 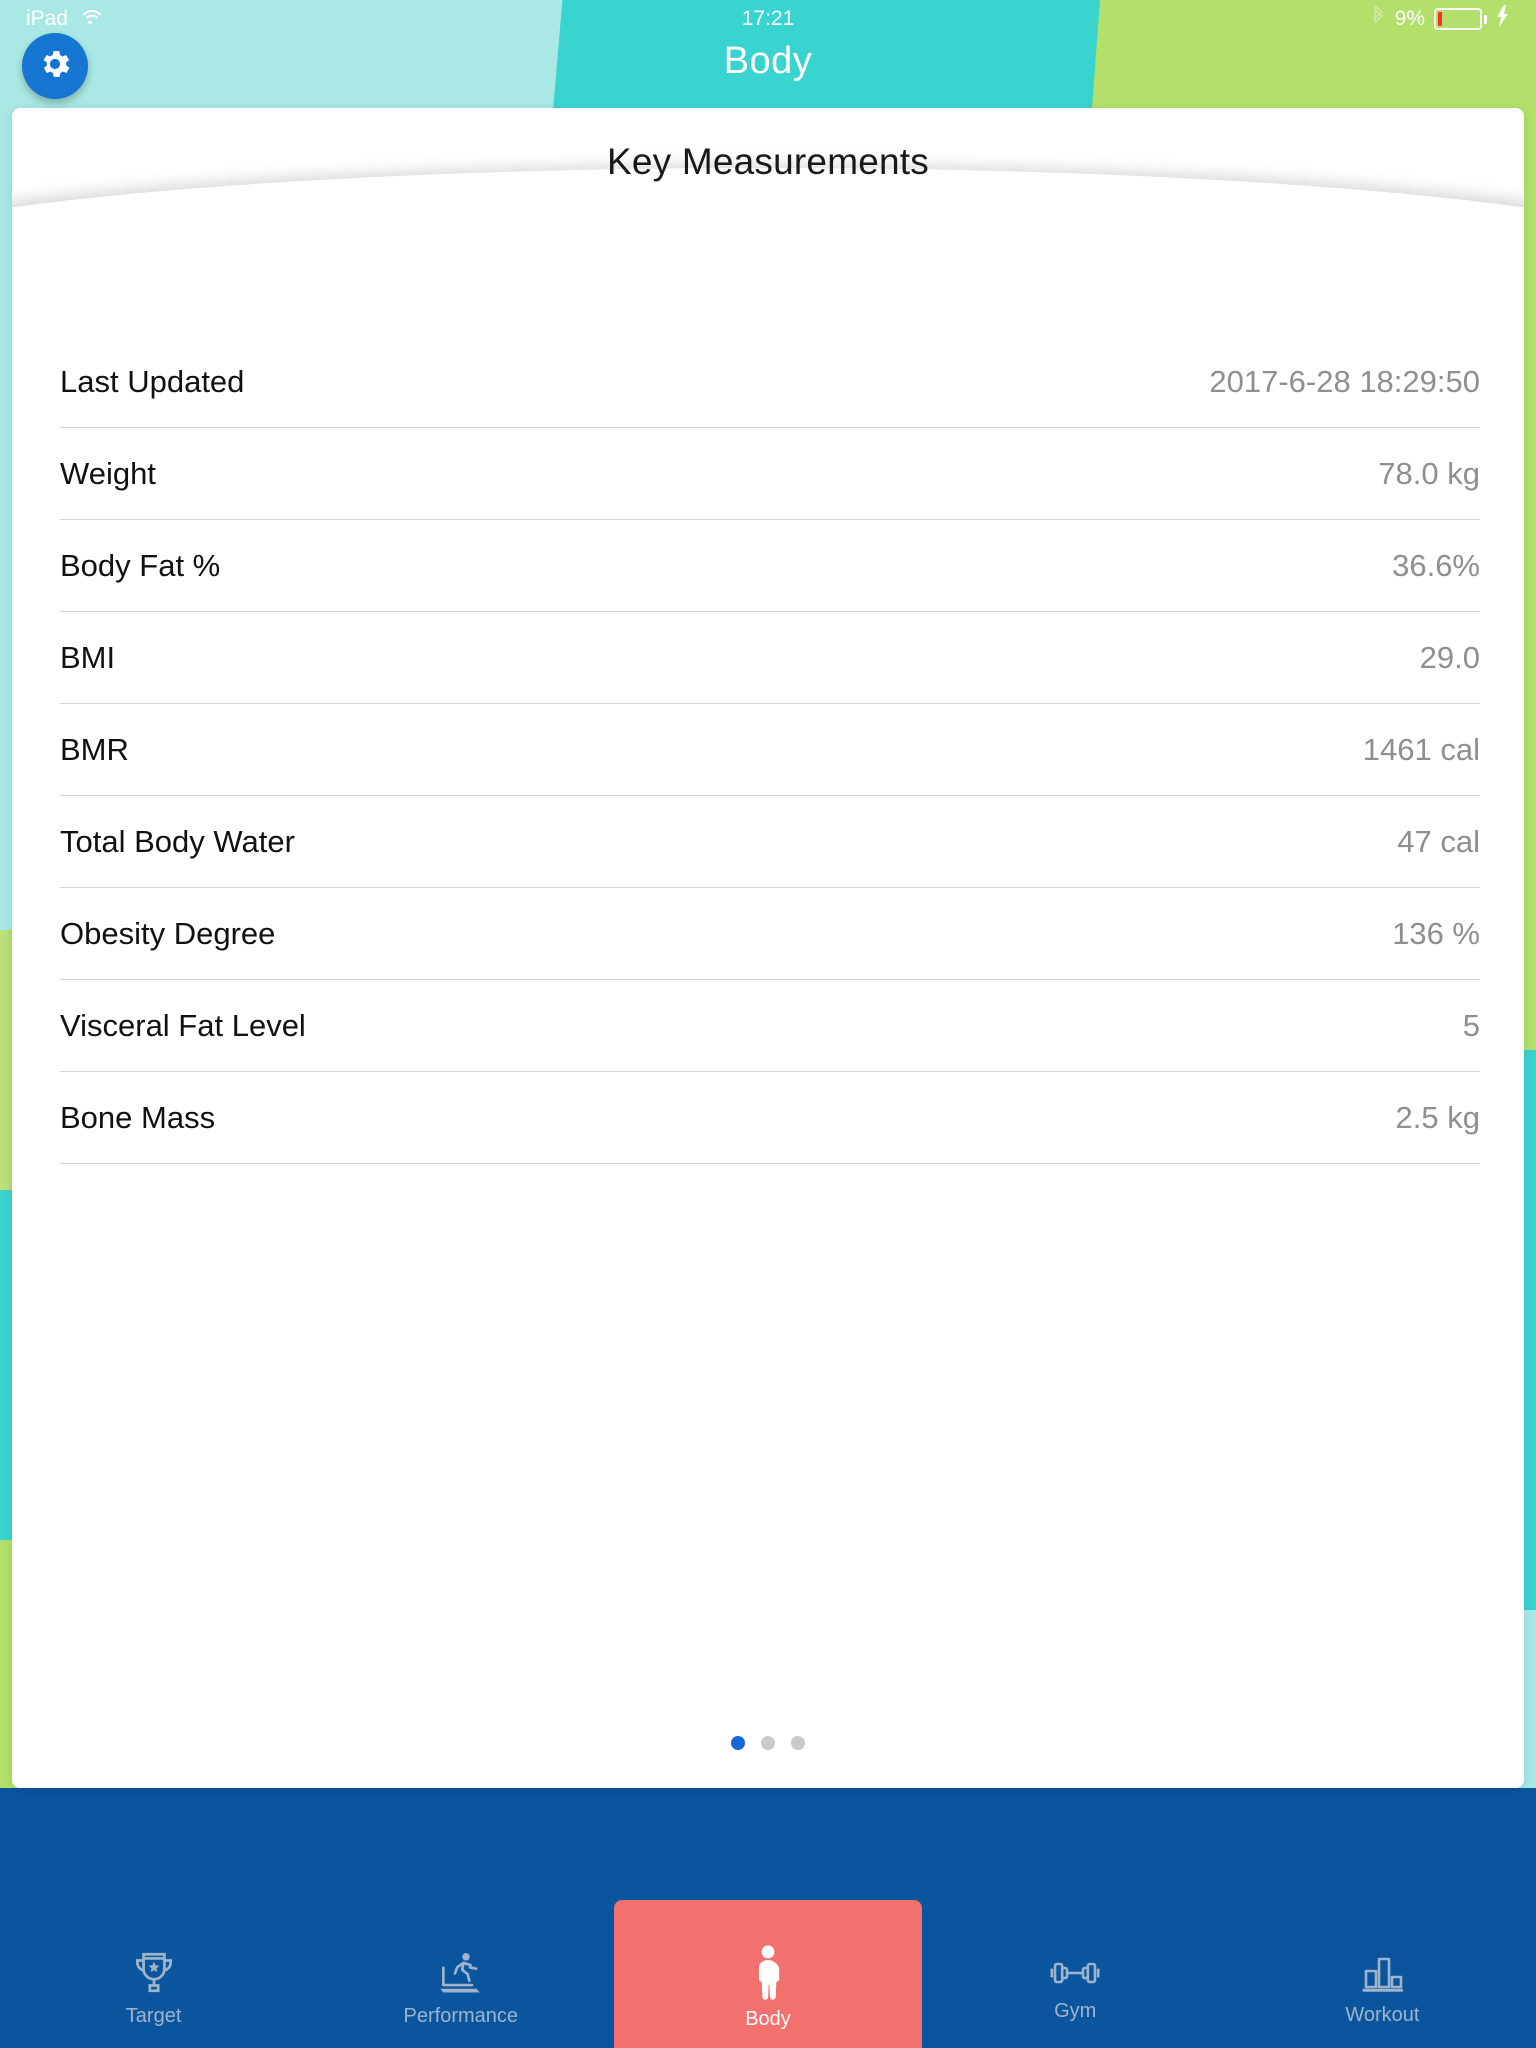 What do you see at coordinates (1429, 473) in the screenshot?
I see `measurement-value: 78.0 kg` at bounding box center [1429, 473].